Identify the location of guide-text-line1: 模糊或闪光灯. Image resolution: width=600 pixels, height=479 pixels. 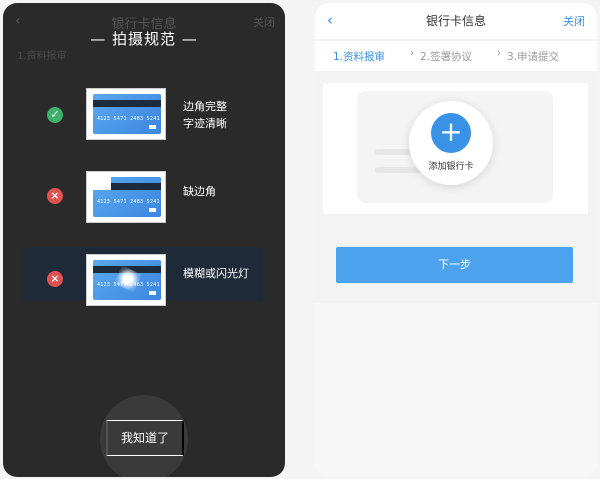
(216, 273).